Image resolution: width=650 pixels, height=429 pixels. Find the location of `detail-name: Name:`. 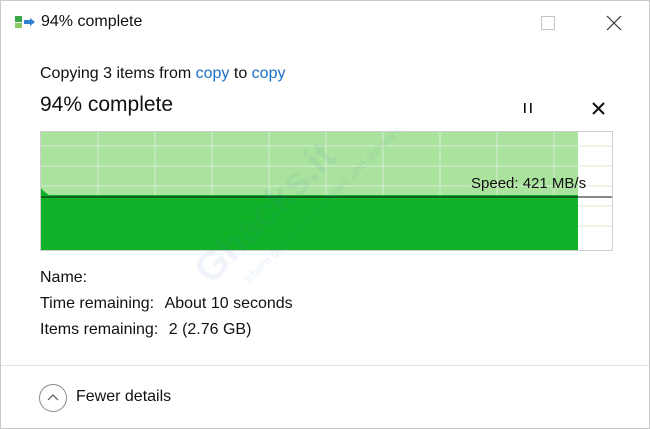

detail-name: Name: is located at coordinates (66, 278).